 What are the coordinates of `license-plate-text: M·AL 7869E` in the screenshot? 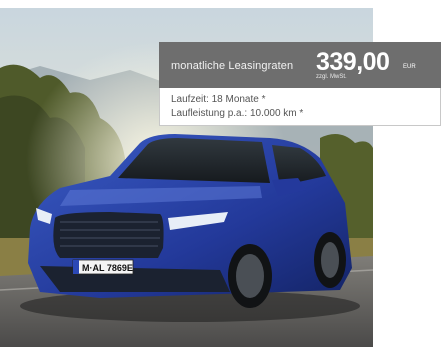 It's located at (107, 268).